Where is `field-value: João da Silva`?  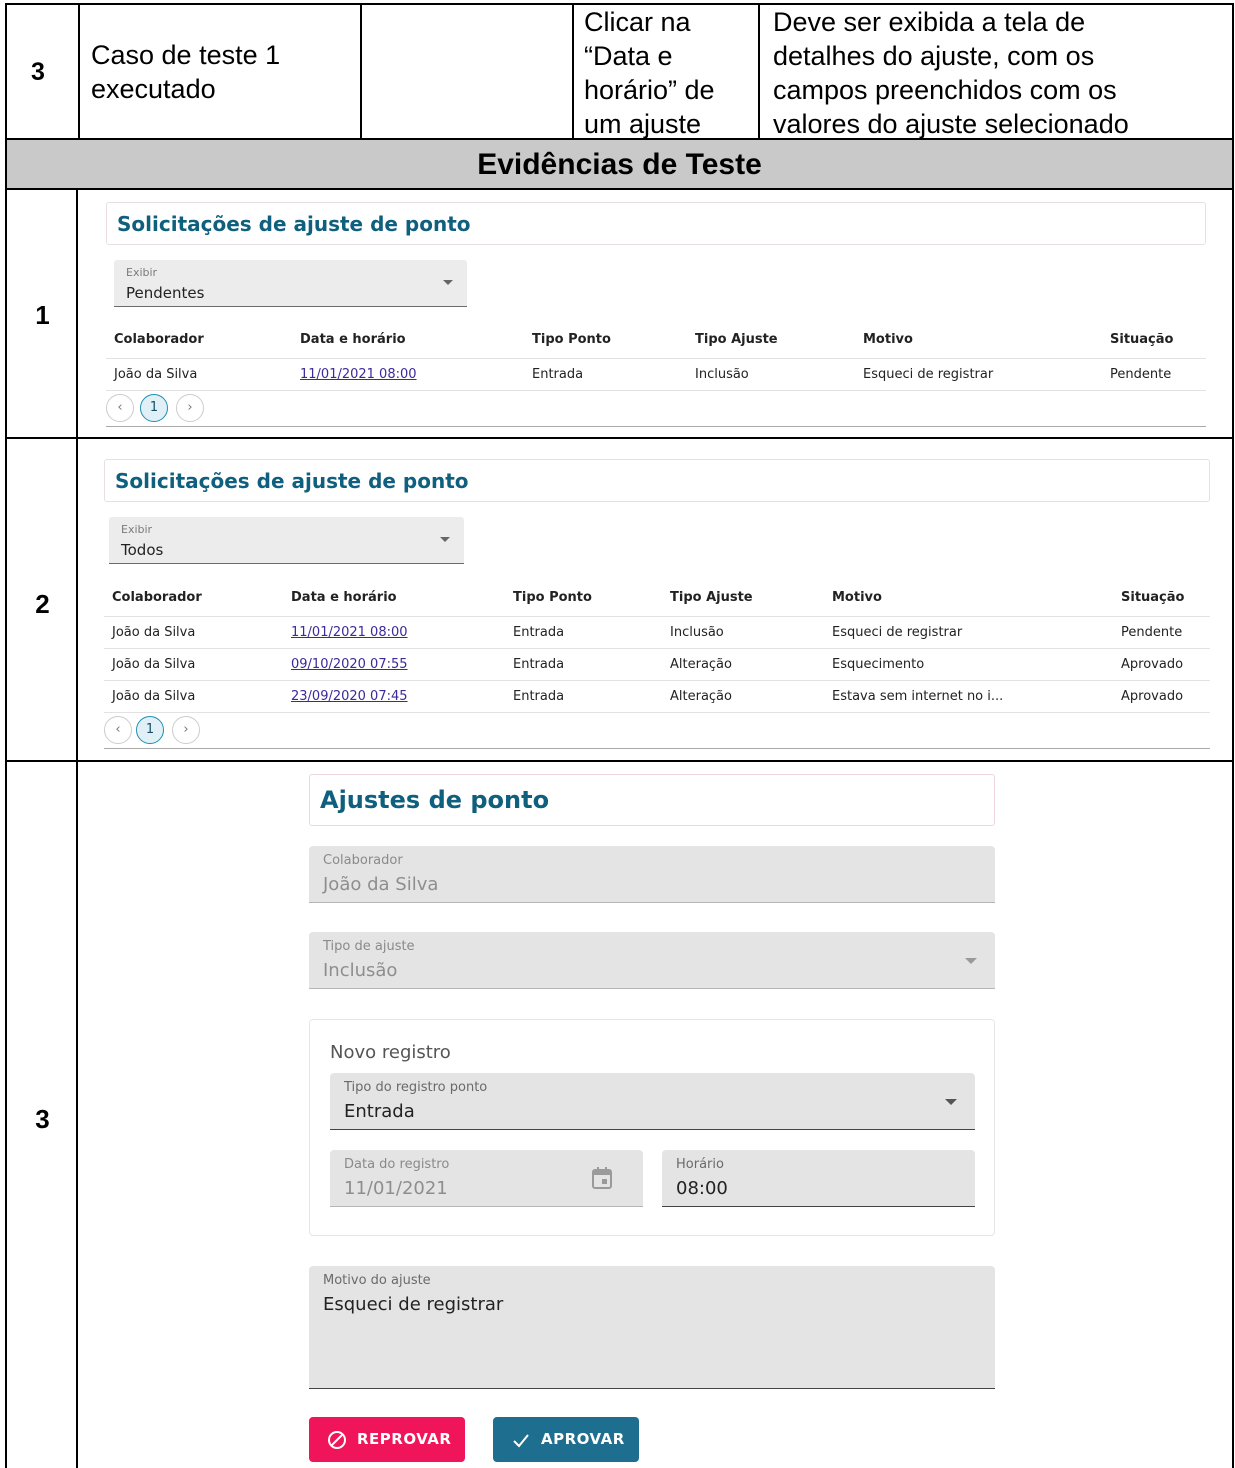 field-value: João da Silva is located at coordinates (381, 884).